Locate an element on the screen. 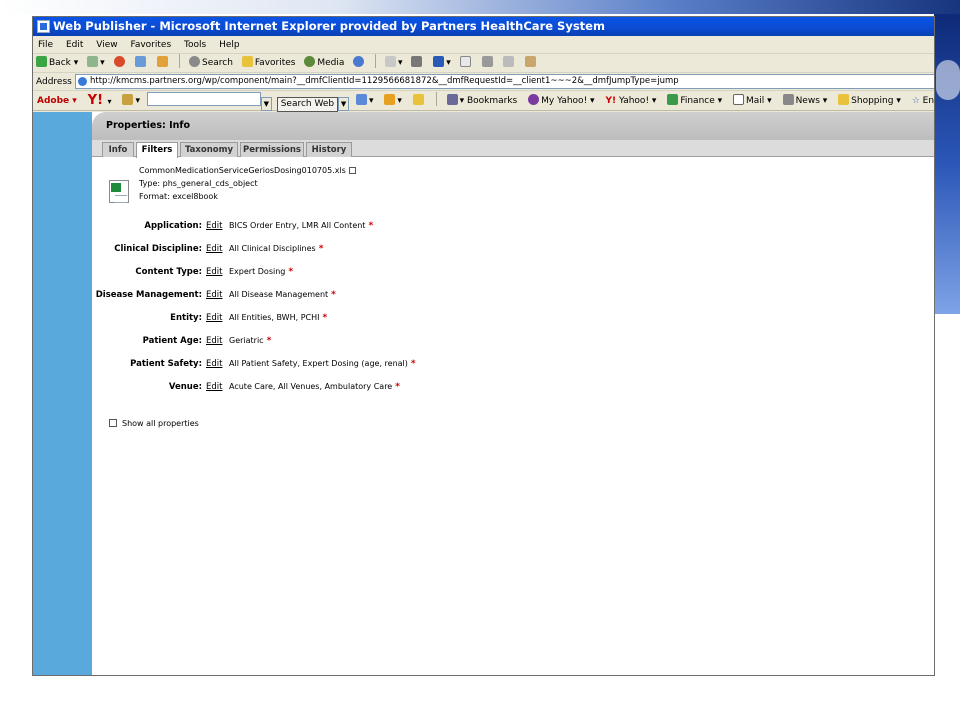  word-icon is located at coordinates (439, 61).